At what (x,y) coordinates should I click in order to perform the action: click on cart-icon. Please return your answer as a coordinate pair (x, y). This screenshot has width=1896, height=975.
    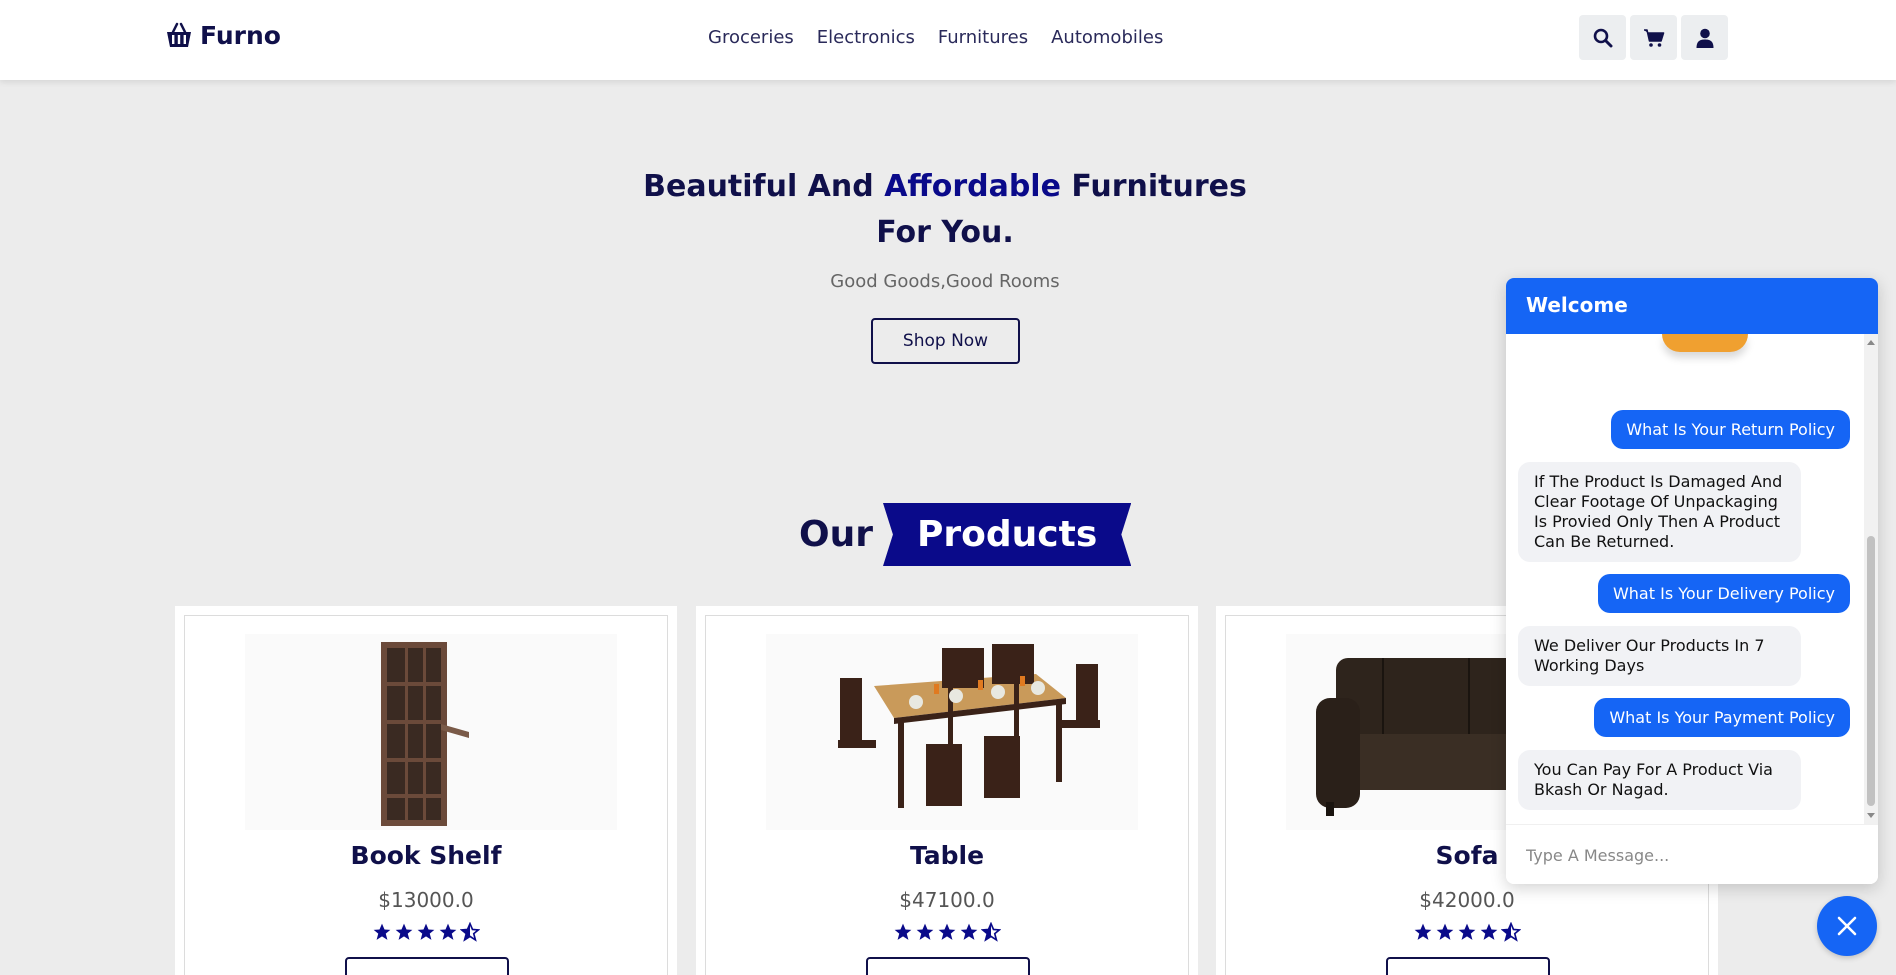
    Looking at the image, I should click on (1653, 37).